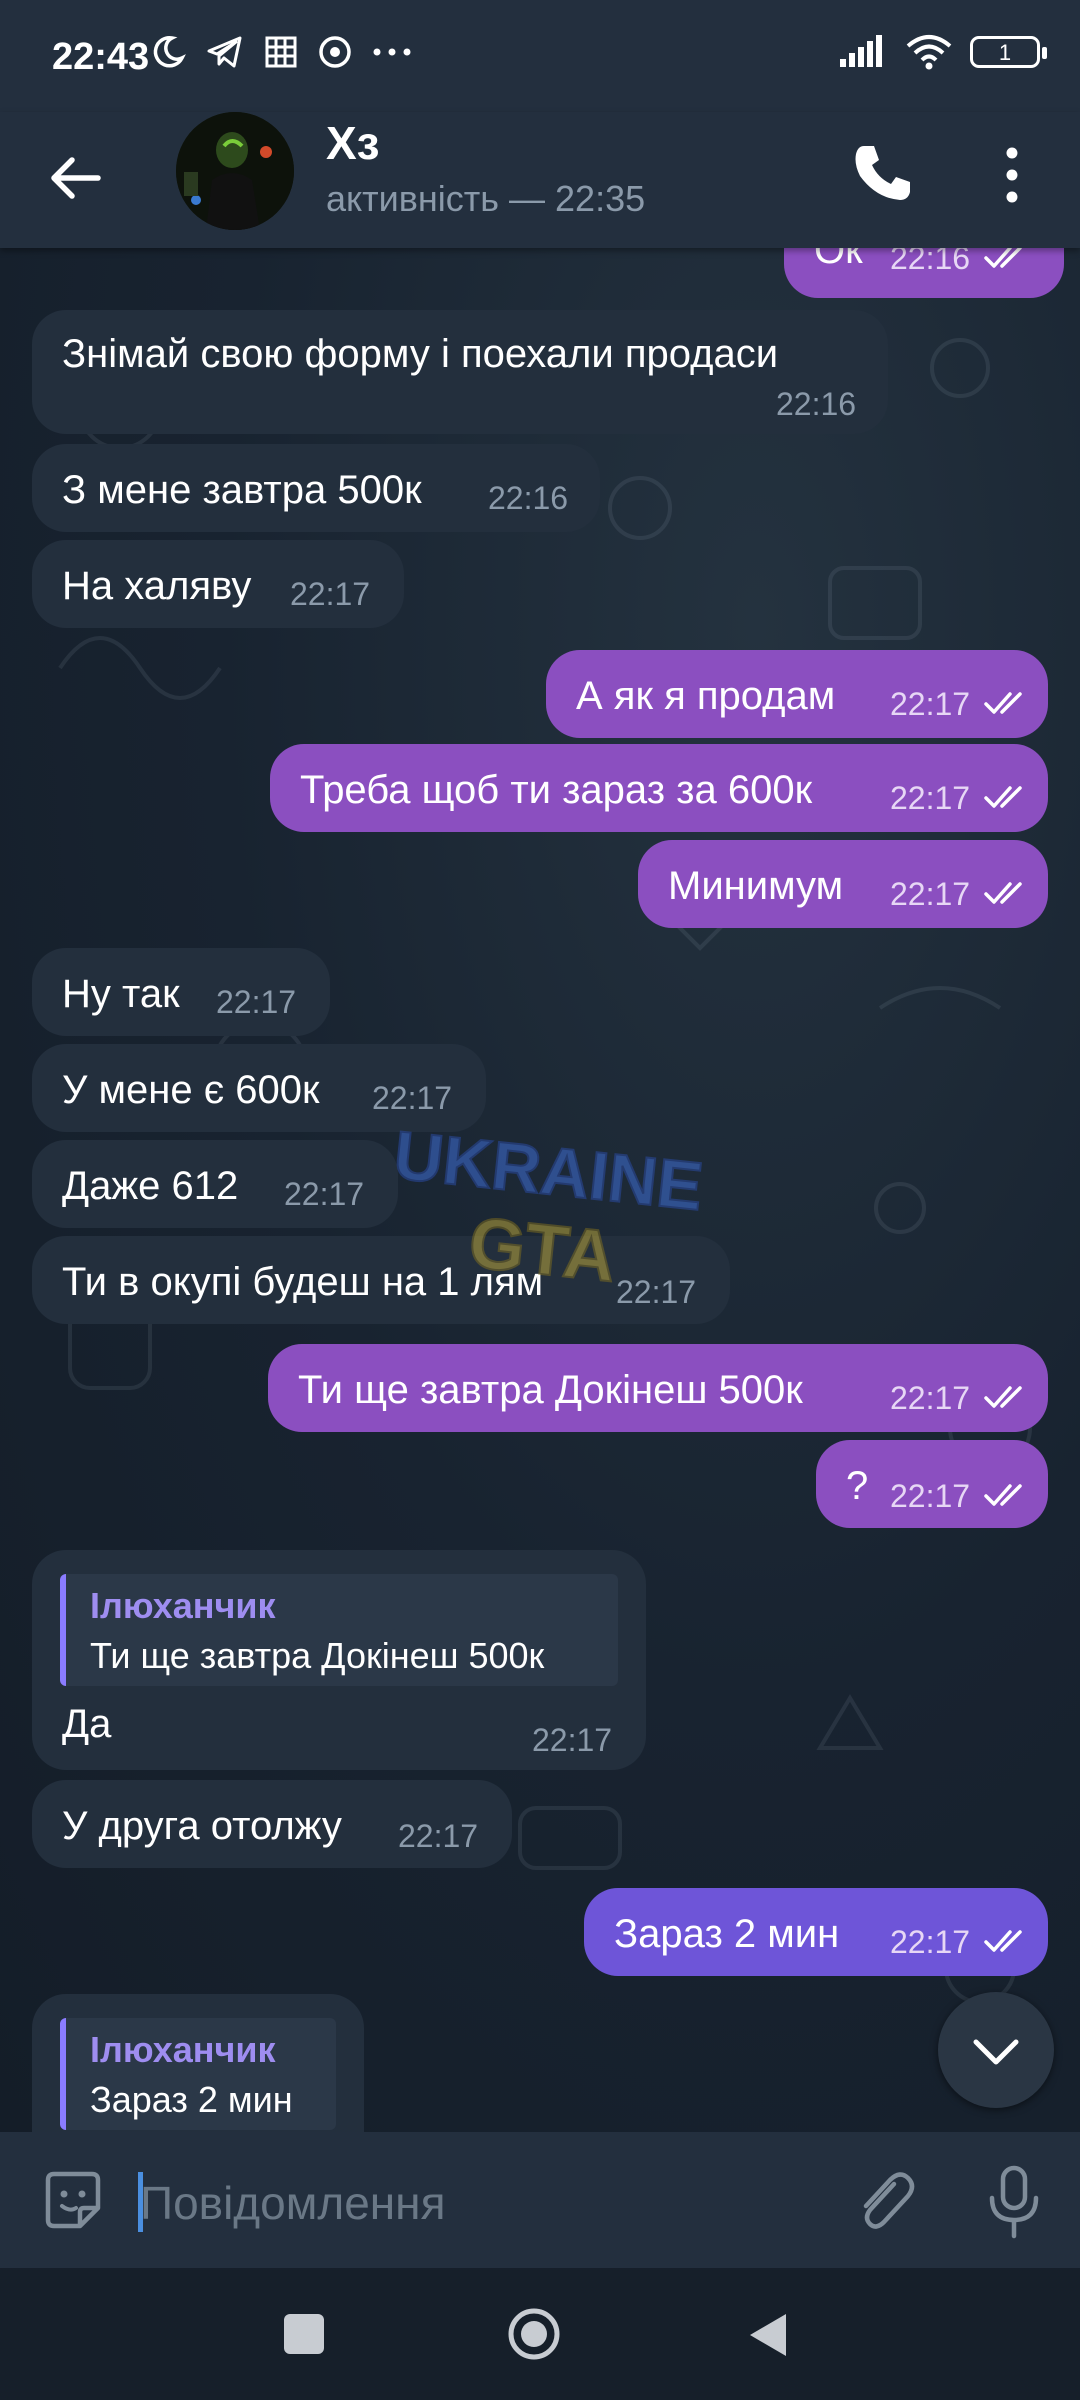 Image resolution: width=1080 pixels, height=2400 pixels. Describe the element at coordinates (76, 178) in the screenshot. I see `arrow-left-icon` at that location.